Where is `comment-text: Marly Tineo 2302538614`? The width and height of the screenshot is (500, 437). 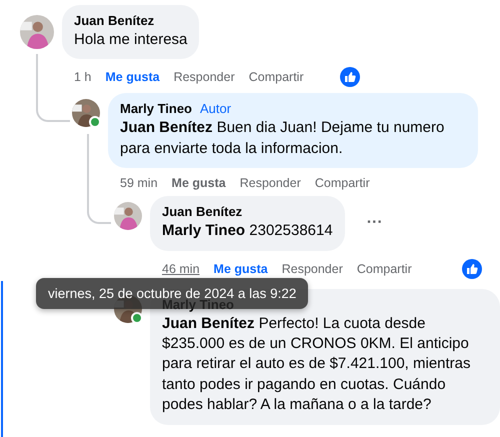
comment-text: Marly Tineo 2302538614 is located at coordinates (247, 231).